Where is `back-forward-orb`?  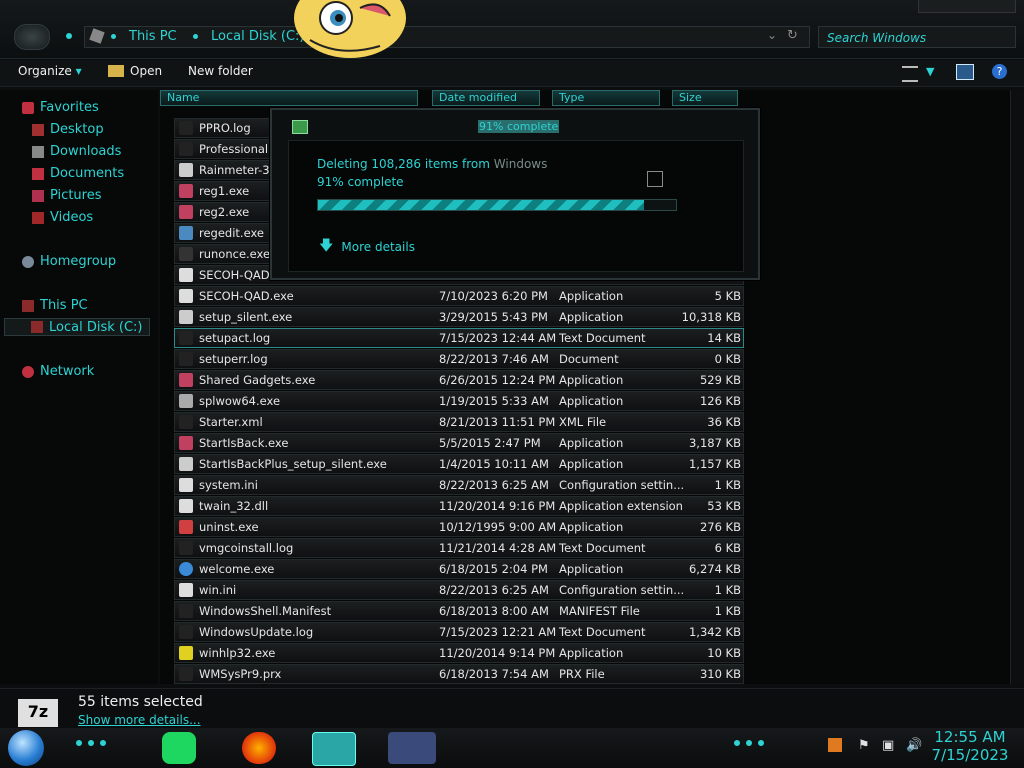 back-forward-orb is located at coordinates (32, 37).